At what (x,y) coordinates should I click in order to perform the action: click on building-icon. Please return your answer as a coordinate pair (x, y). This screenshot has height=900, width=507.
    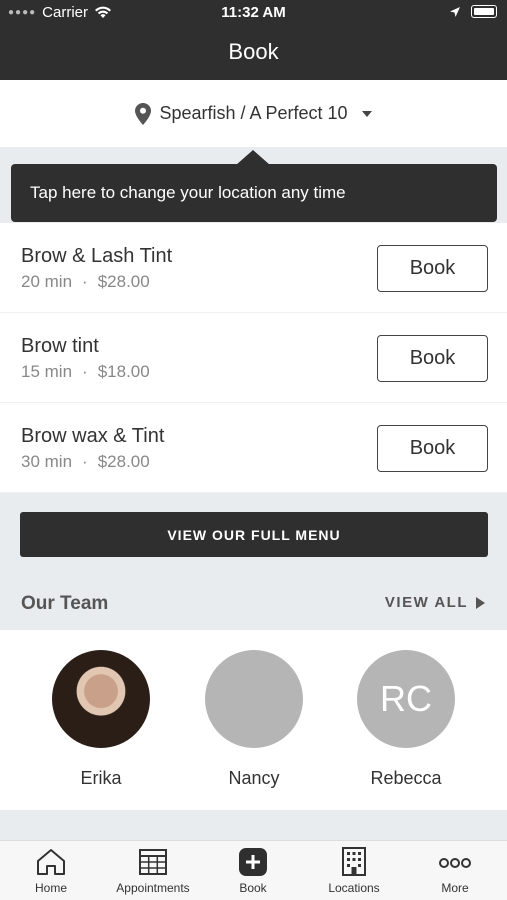
    Looking at the image, I should click on (354, 861).